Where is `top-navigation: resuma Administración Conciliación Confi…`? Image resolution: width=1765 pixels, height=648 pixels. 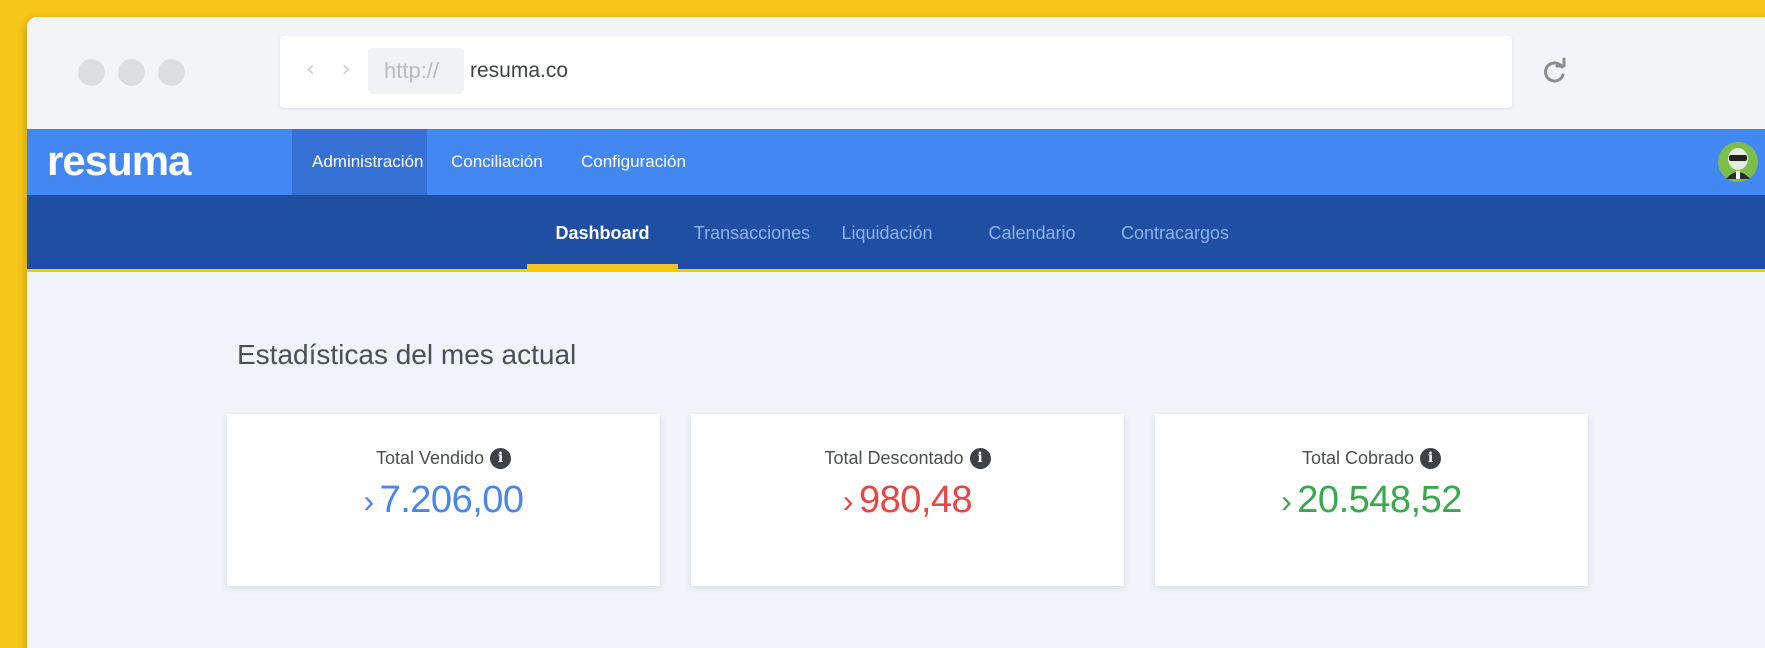
top-navigation: resuma Administración Conciliación Confi… is located at coordinates (896, 162).